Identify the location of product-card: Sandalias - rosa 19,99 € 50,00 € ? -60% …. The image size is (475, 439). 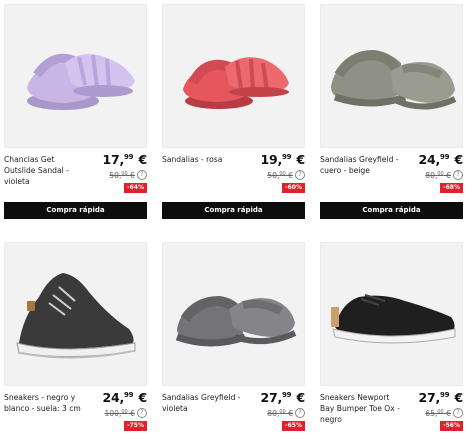
(233, 112).